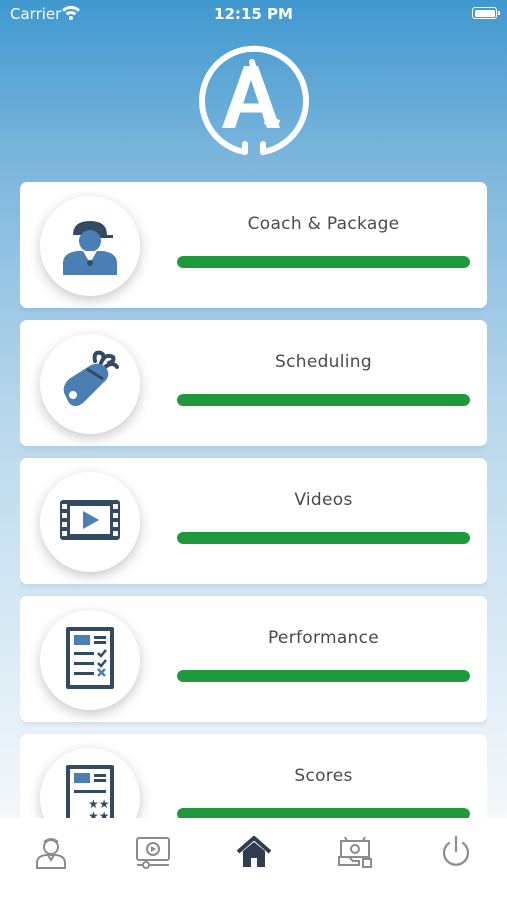 The height and width of the screenshot is (900, 507). I want to click on battery-icon, so click(486, 13).